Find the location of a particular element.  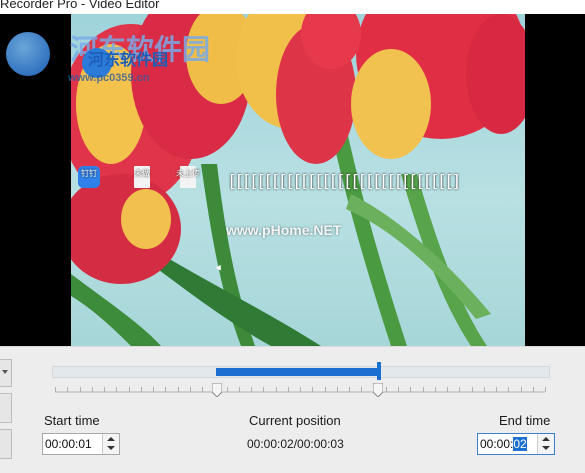

chevron-down-icon is located at coordinates (5, 372).